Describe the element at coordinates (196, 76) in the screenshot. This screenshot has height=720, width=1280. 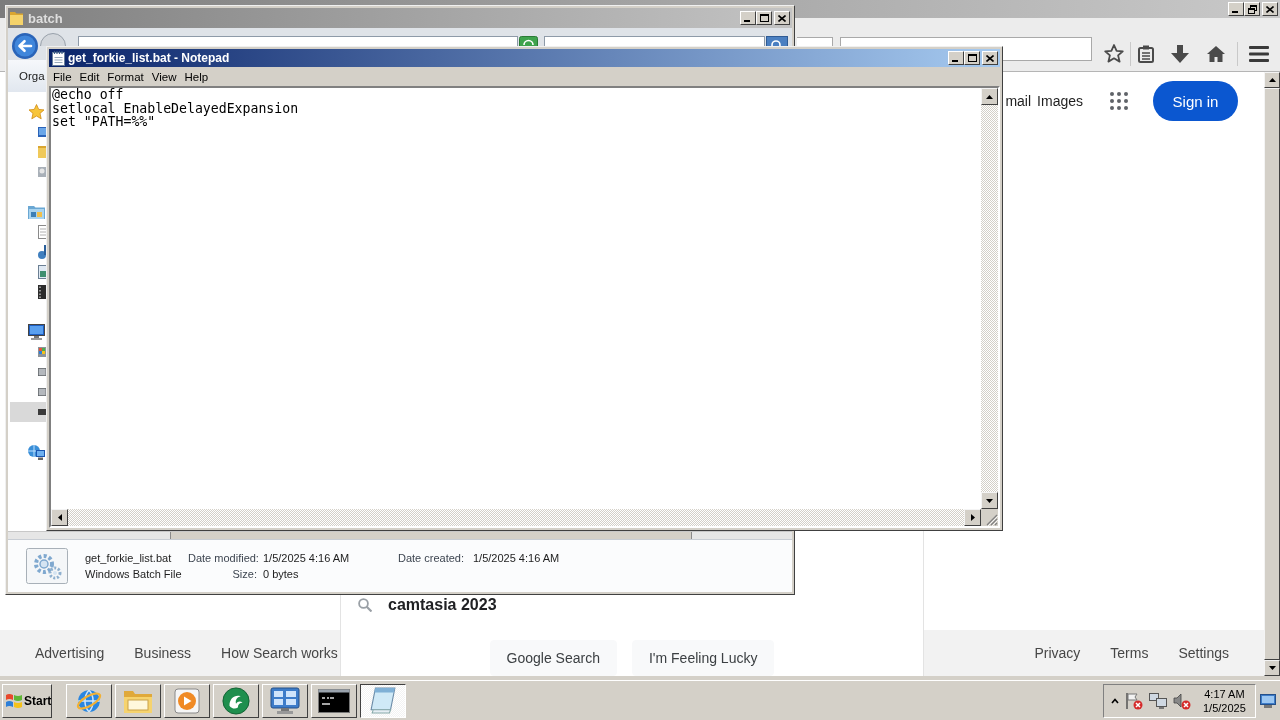
I see `menu-item: Help` at that location.